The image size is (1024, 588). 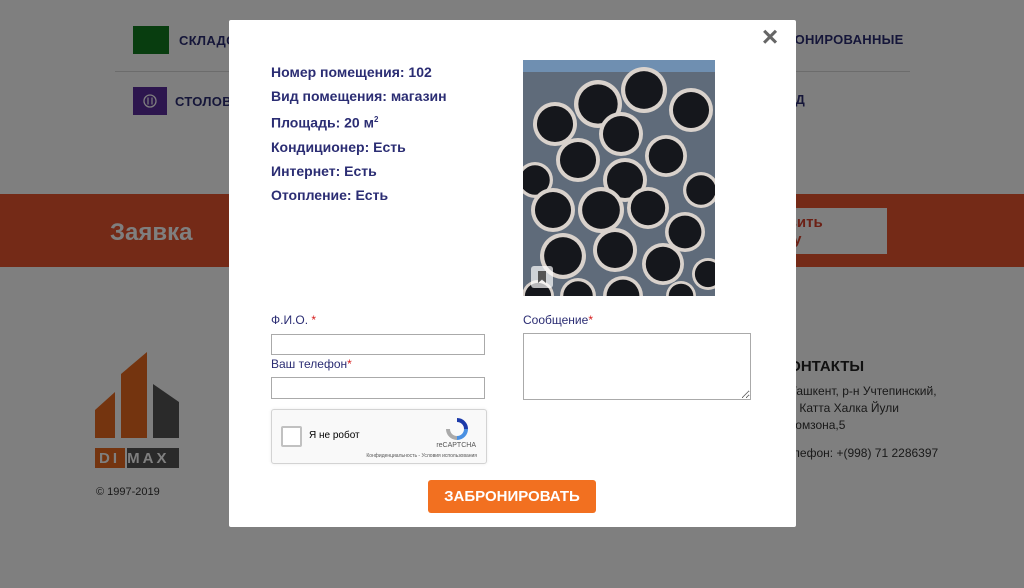 I want to click on bookmark-icon, so click(x=542, y=277).